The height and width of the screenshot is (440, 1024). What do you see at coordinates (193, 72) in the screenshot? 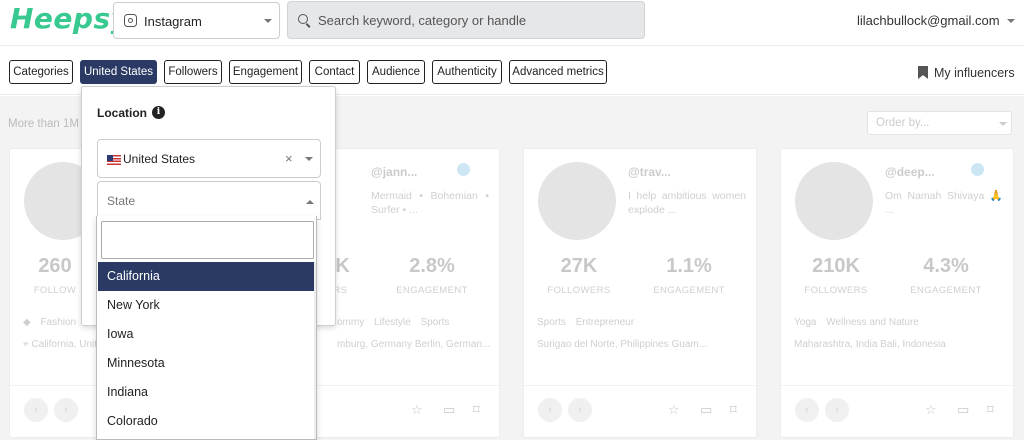
I see `filter-followers: Followers` at bounding box center [193, 72].